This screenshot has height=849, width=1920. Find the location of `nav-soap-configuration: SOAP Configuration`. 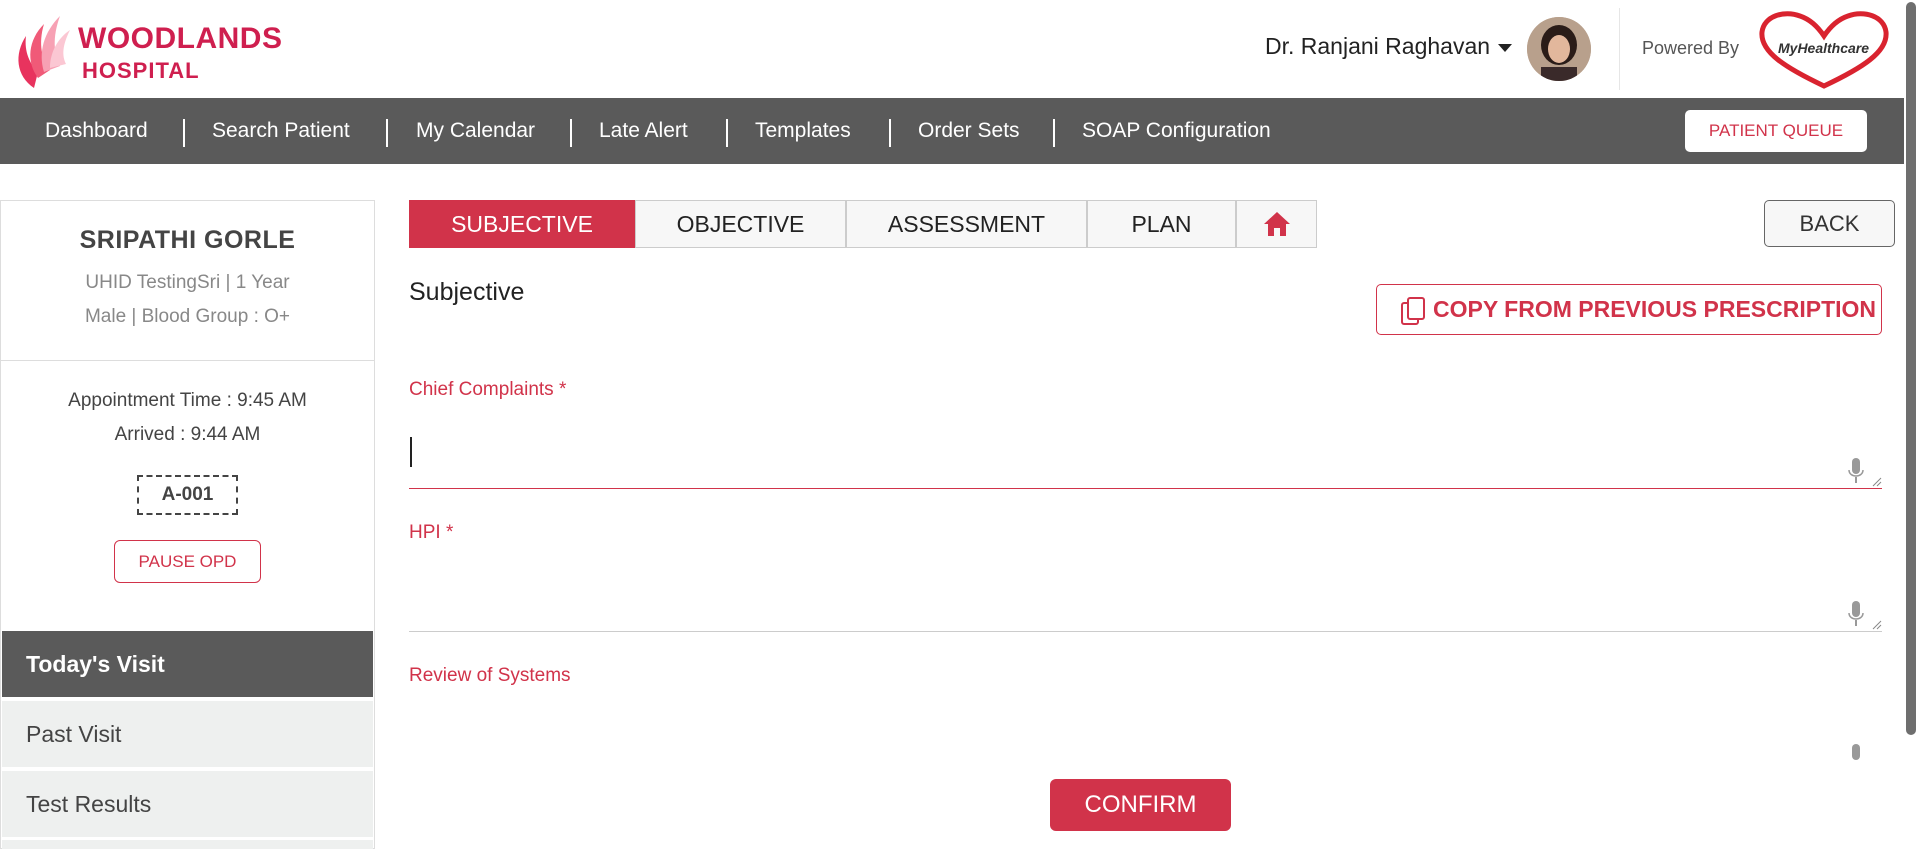

nav-soap-configuration: SOAP Configuration is located at coordinates (1176, 131).